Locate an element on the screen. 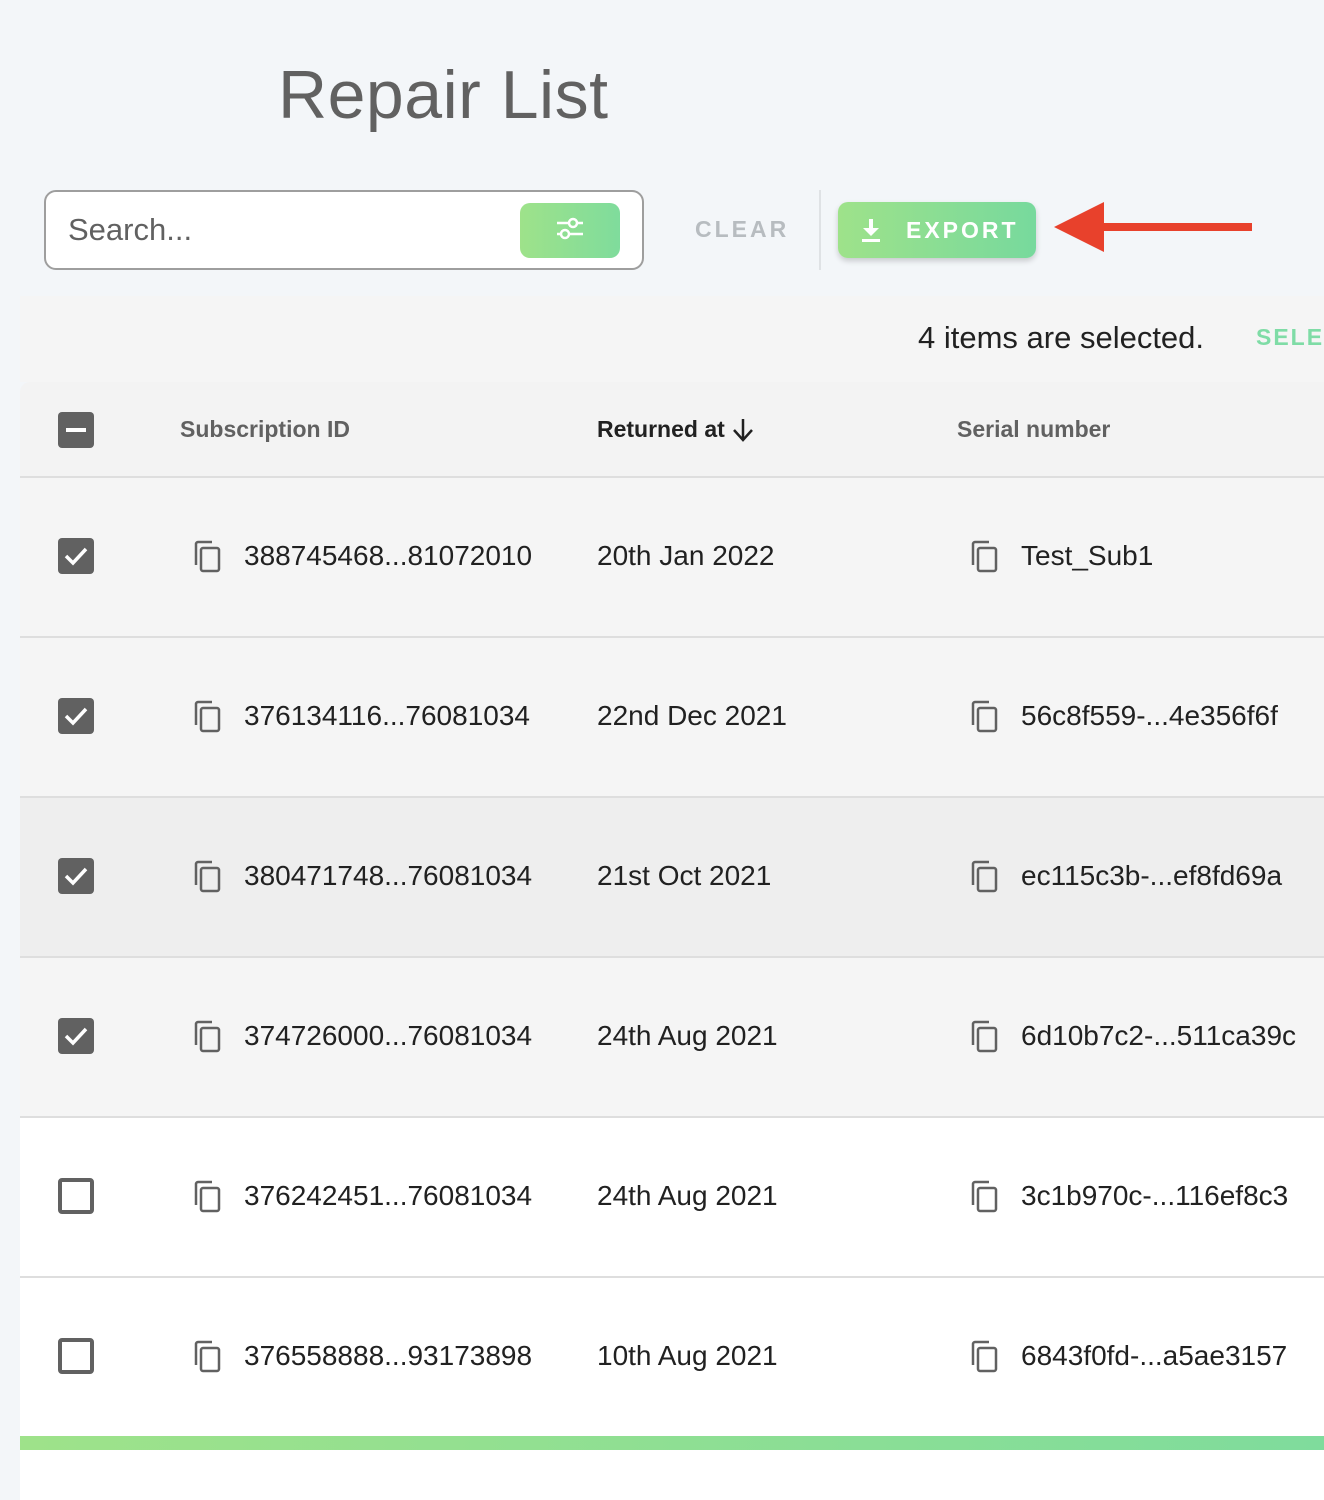  search-input is located at coordinates (288, 230).